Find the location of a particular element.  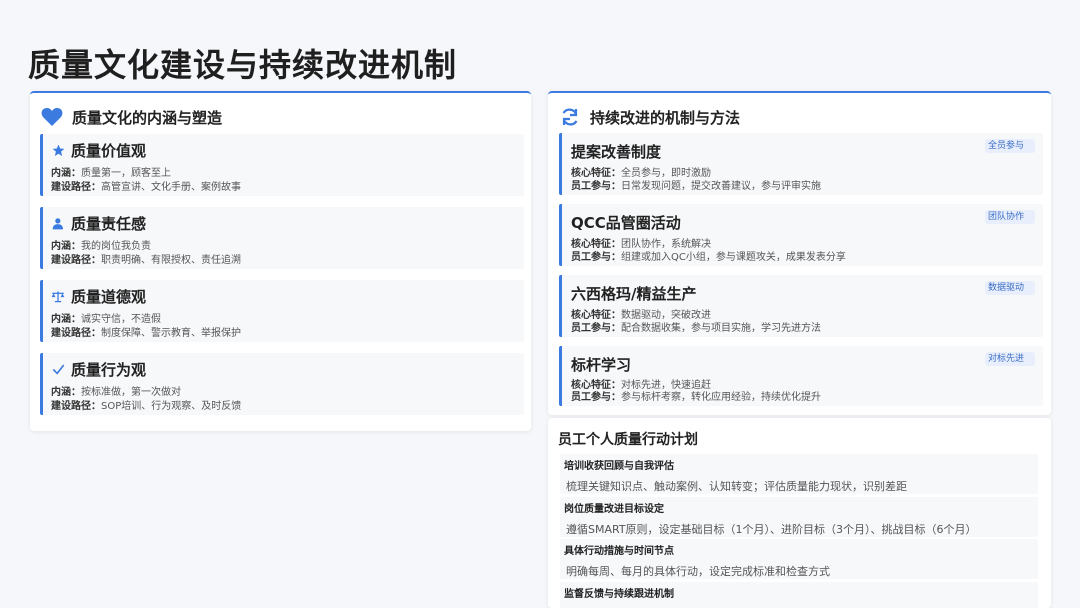

value-card-connotation: 内涵：按标准做，第一次做对 is located at coordinates (116, 392).